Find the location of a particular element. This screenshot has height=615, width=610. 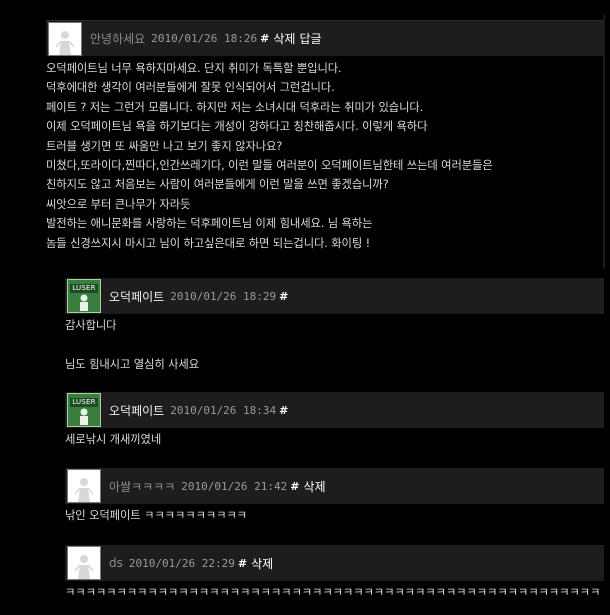

comment-line: 놈들 신경쓰지시 마시고 님이 하고싶은대로 하면 되는겁니다. 화이팅 ! is located at coordinates (208, 243).